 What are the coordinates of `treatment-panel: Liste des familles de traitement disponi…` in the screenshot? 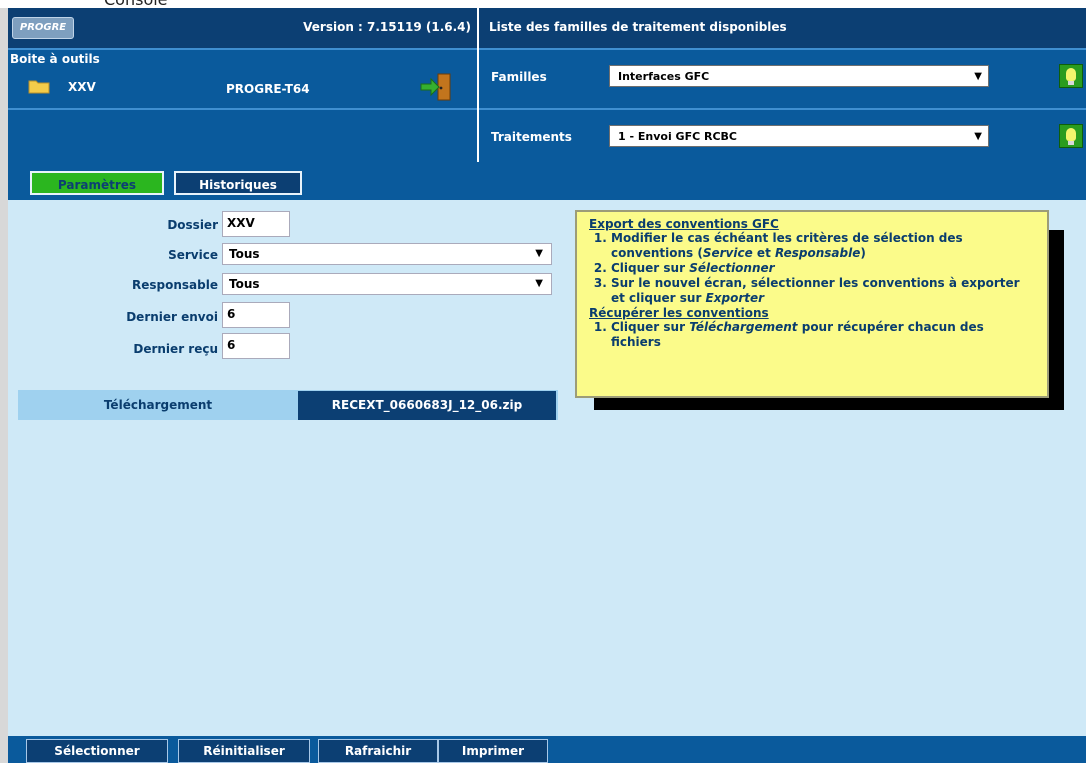 It's located at (782, 85).